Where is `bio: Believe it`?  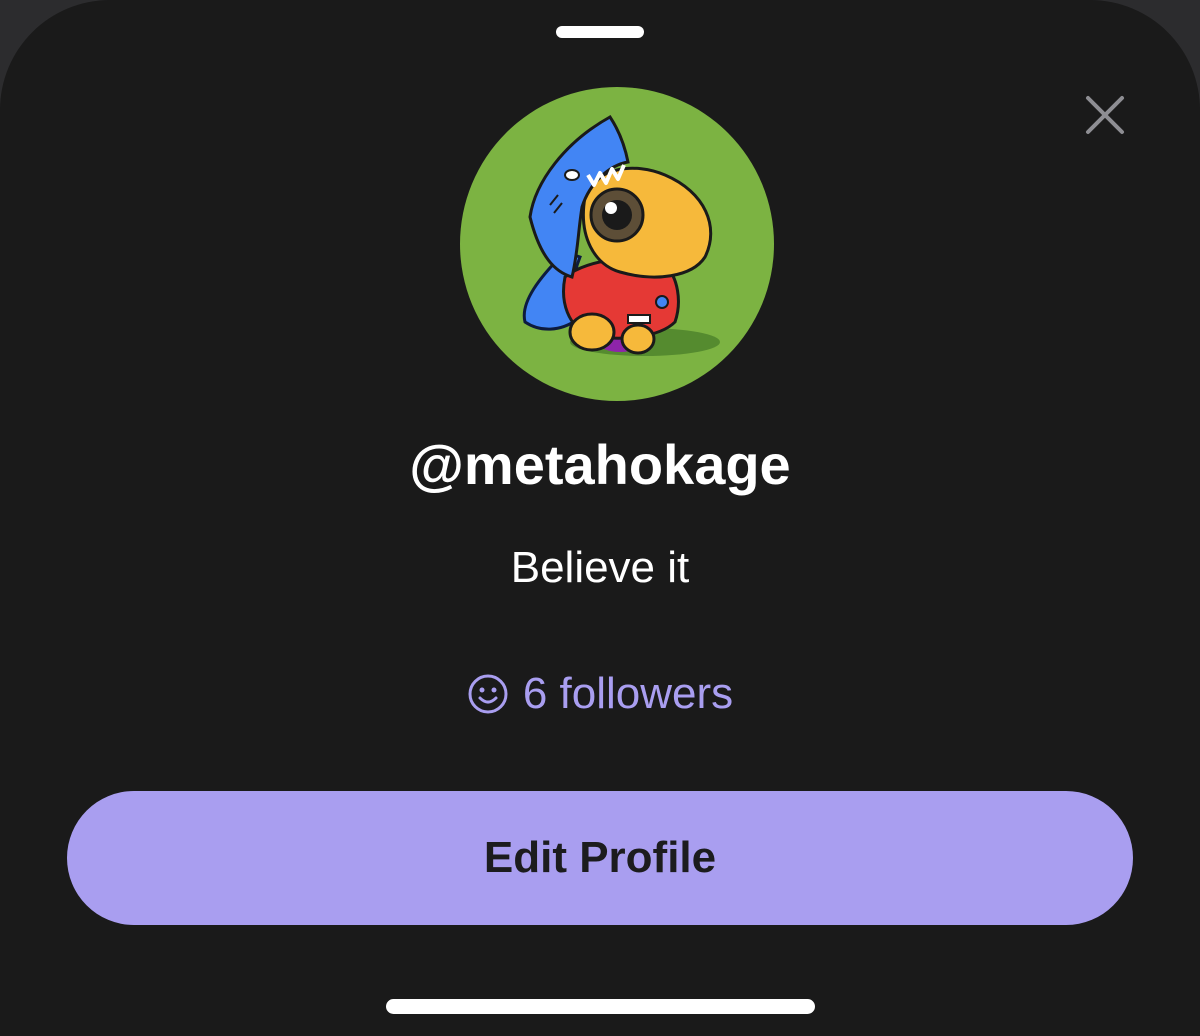
bio: Believe it is located at coordinates (600, 567).